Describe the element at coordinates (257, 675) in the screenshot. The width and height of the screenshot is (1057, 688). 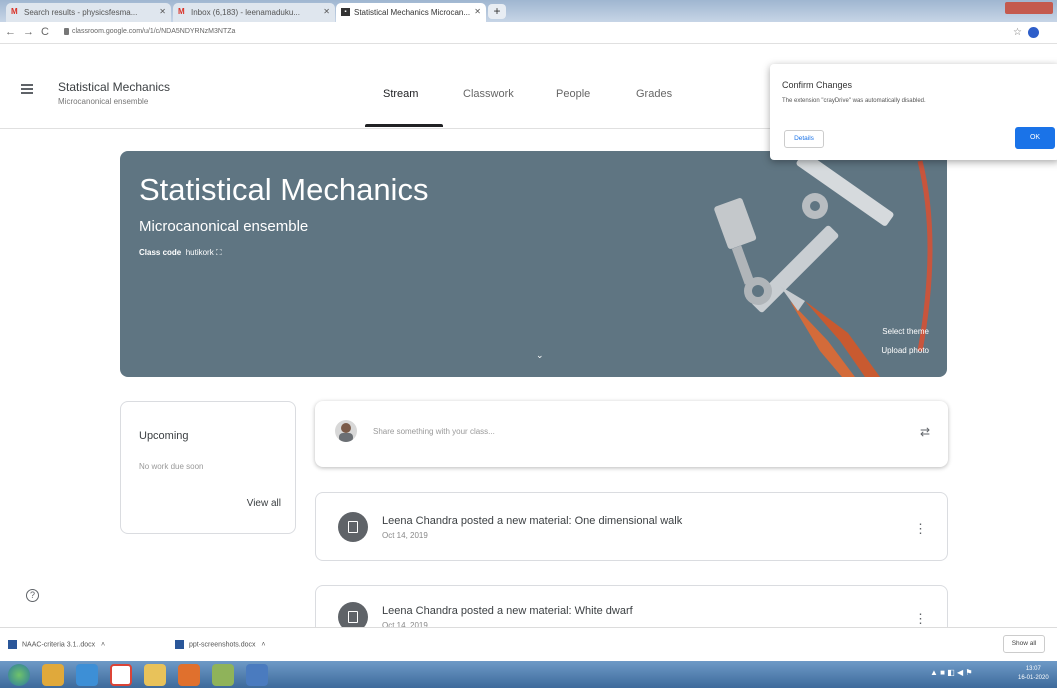
I see `word-icon` at that location.